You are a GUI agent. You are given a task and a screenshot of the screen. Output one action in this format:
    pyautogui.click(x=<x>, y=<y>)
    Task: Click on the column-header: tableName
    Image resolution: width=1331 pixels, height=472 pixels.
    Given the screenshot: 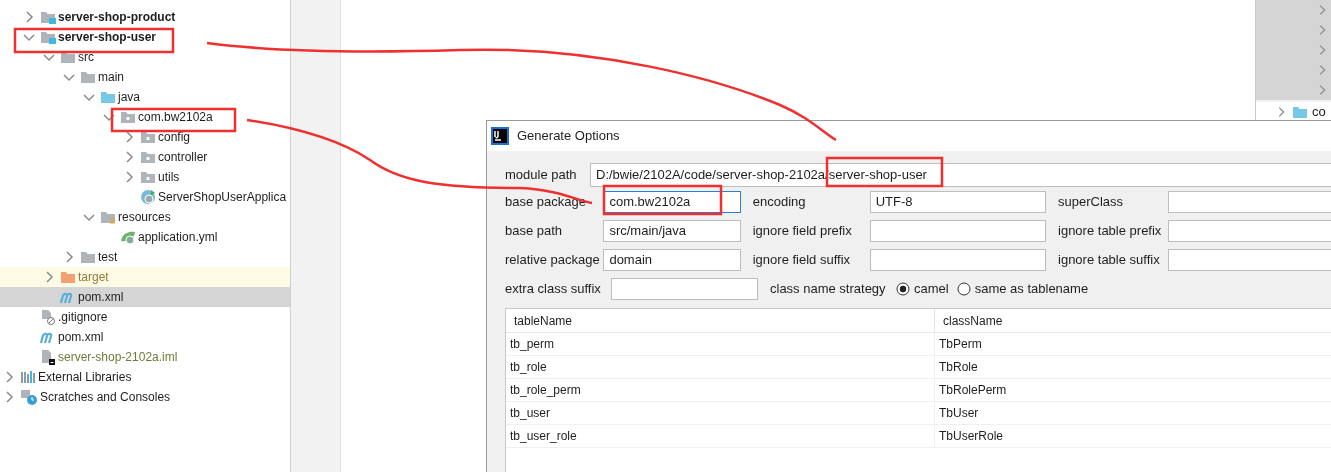 What is the action you would take?
    pyautogui.click(x=720, y=320)
    